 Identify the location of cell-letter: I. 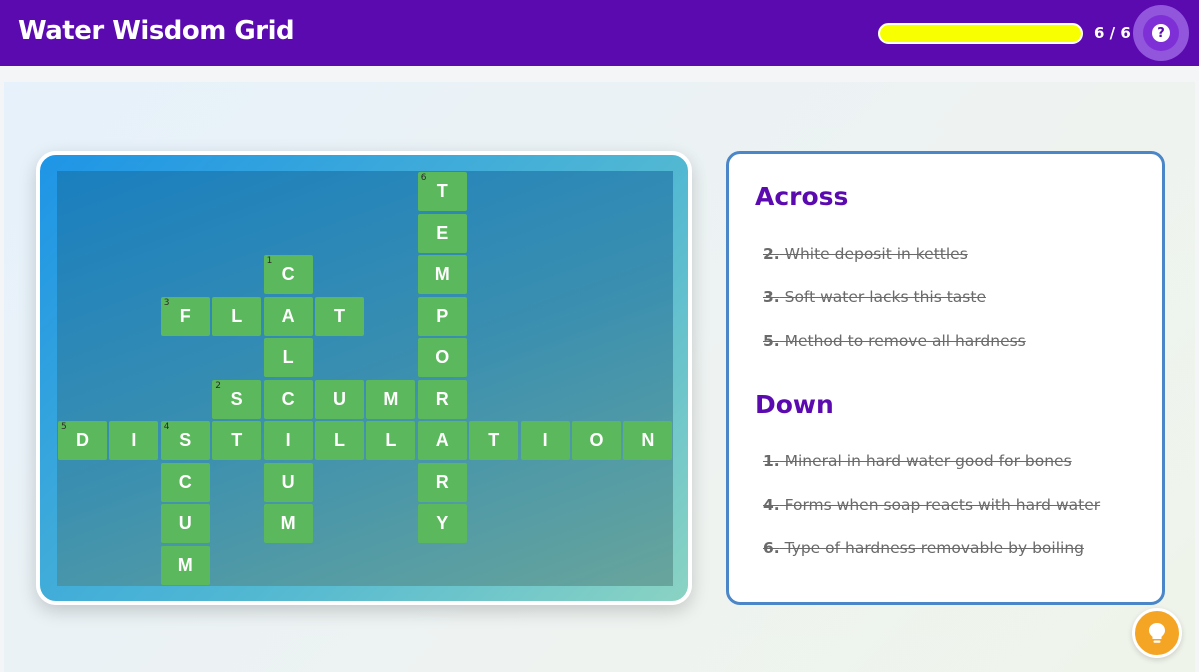
(134, 440).